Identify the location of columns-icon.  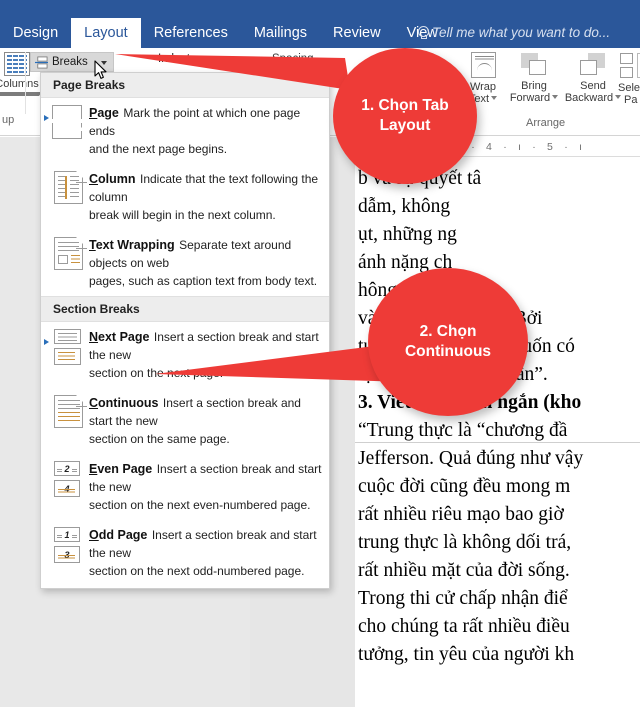
(17, 64).